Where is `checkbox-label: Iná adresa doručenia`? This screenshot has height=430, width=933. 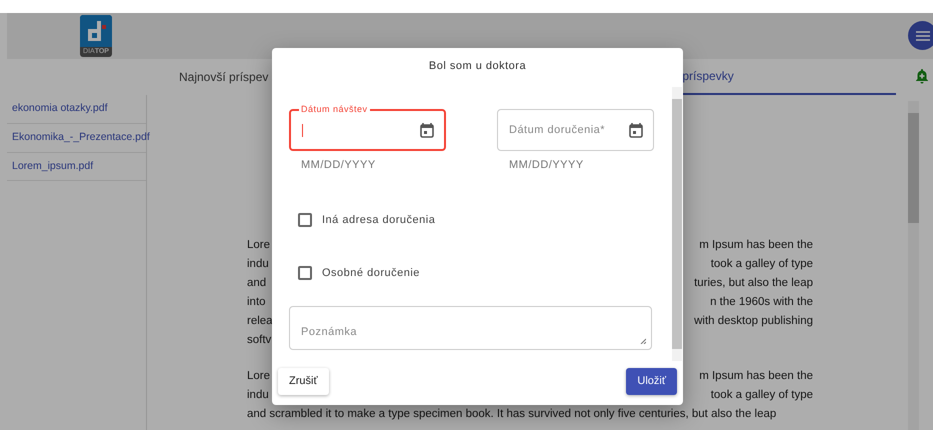
checkbox-label: Iná adresa doručenia is located at coordinates (379, 220).